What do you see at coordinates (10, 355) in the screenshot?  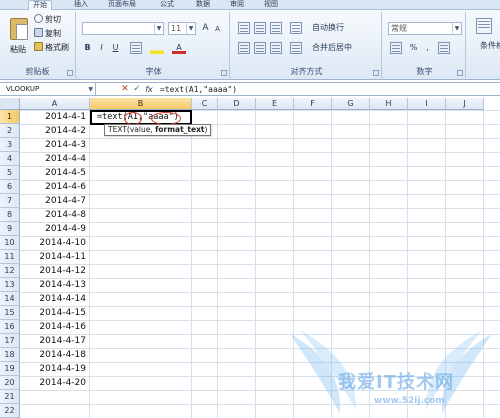 I see `row-header-18: 18` at bounding box center [10, 355].